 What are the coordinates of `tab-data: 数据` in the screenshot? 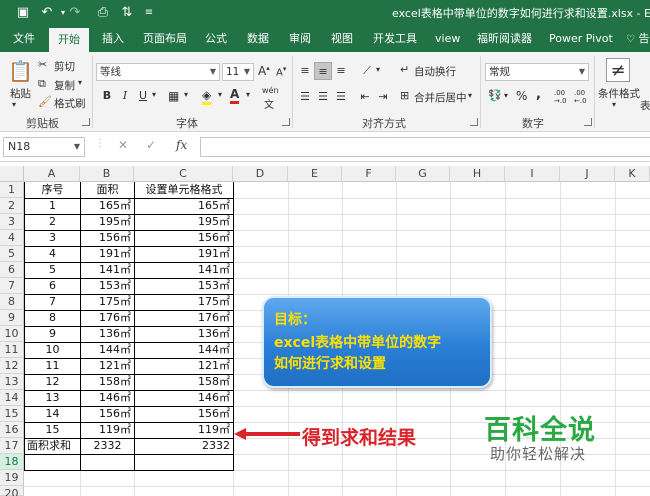 It's located at (258, 39).